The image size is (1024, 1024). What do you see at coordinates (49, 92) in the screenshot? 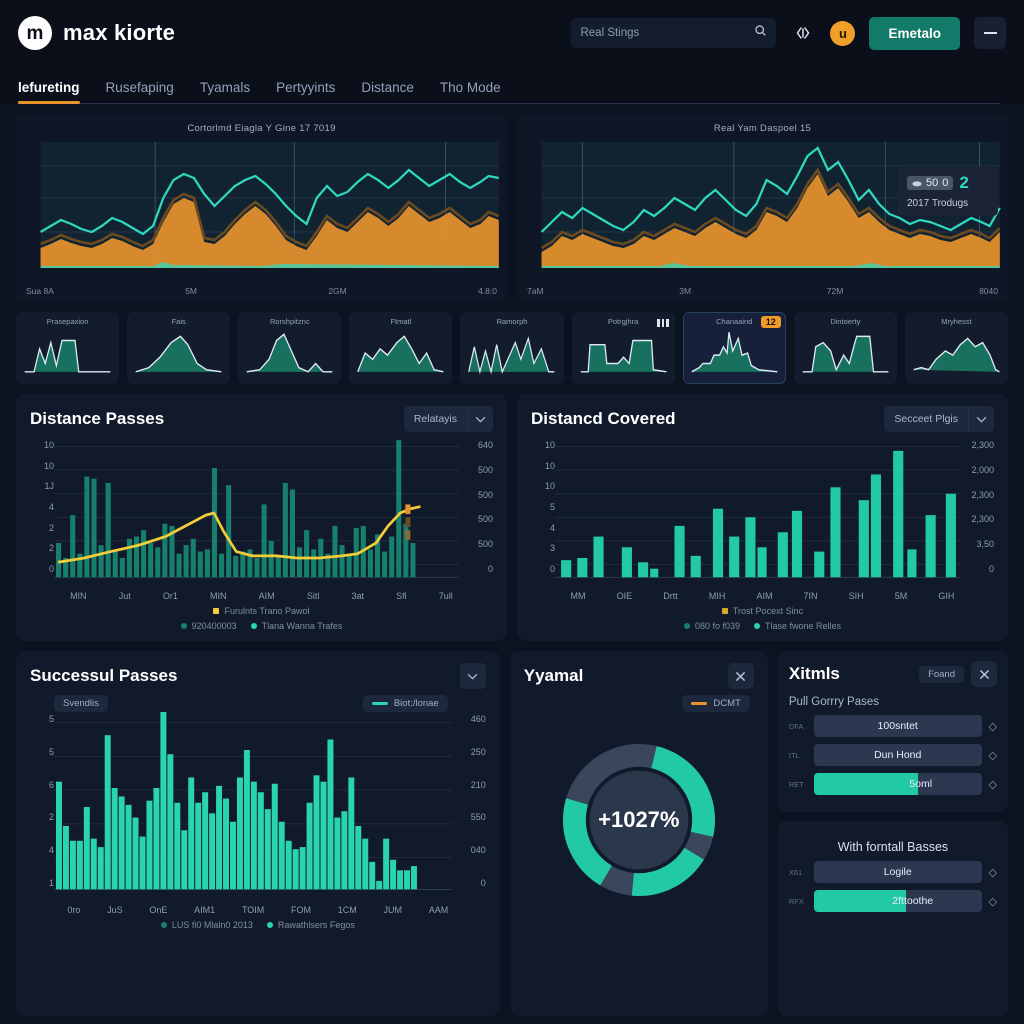
I see `tab-lefureting: lefureting` at bounding box center [49, 92].